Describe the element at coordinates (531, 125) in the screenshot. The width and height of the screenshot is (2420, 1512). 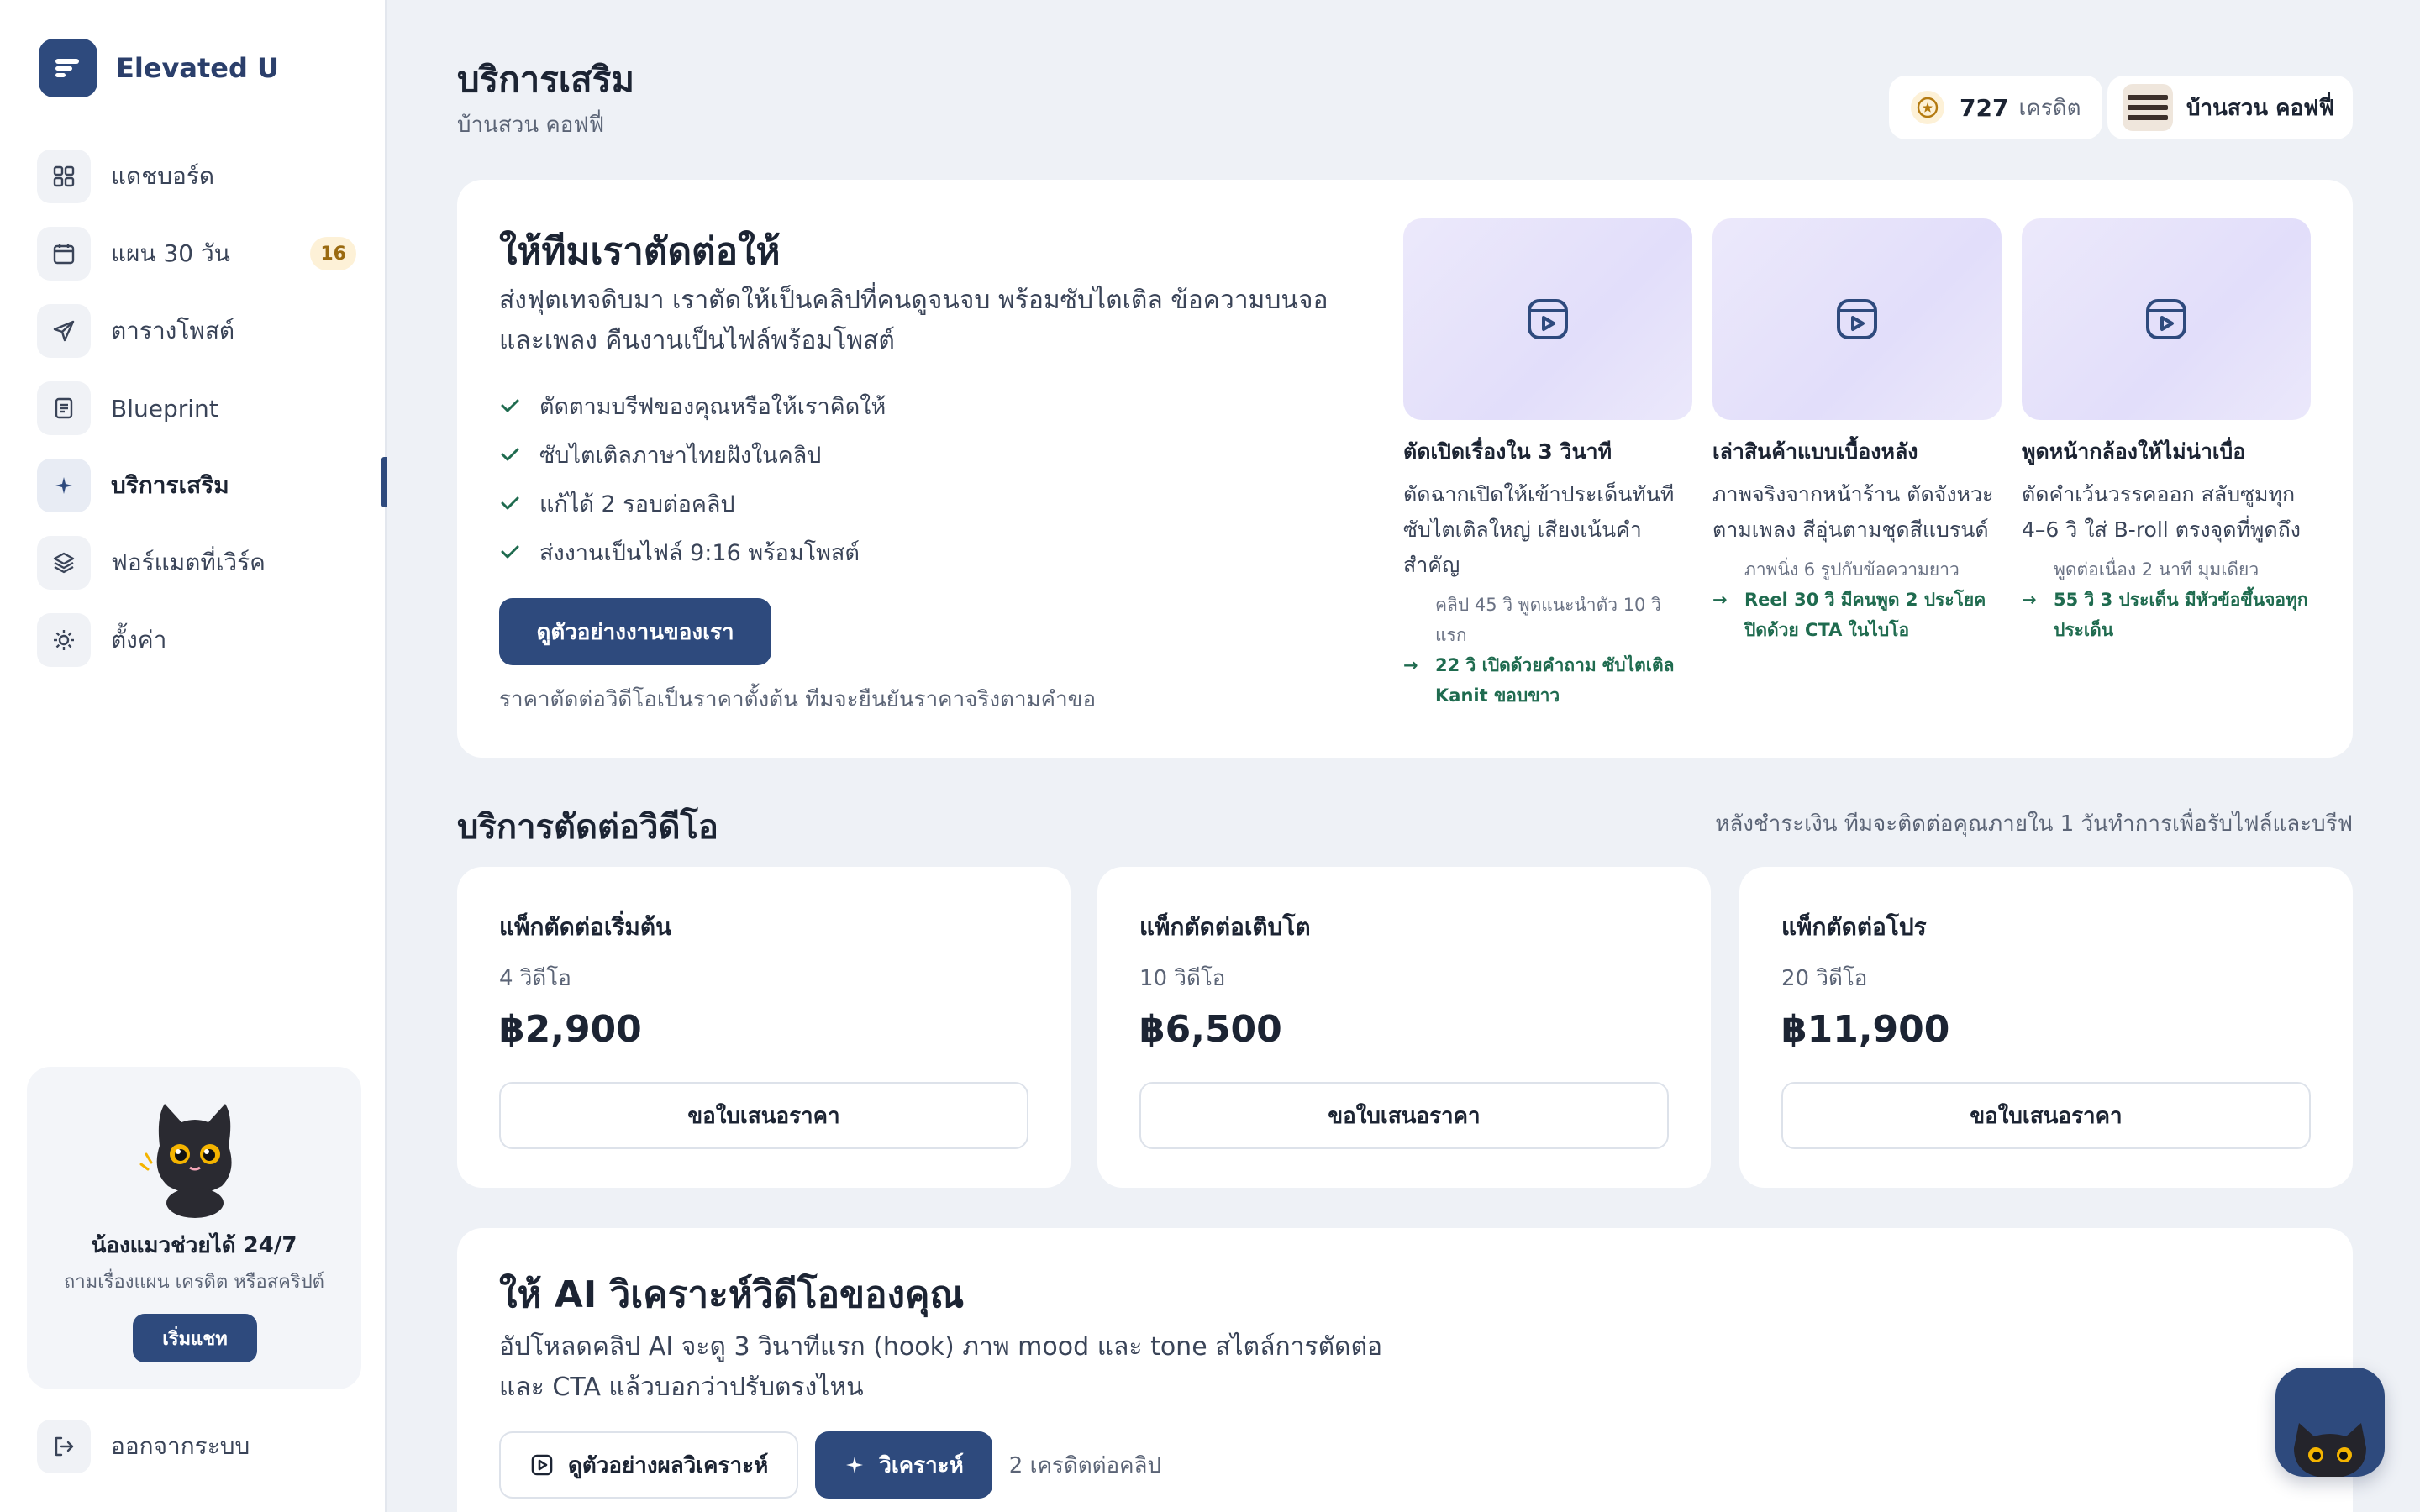
I see `page-subtitle: บ้านสวน คอฟฟี่` at that location.